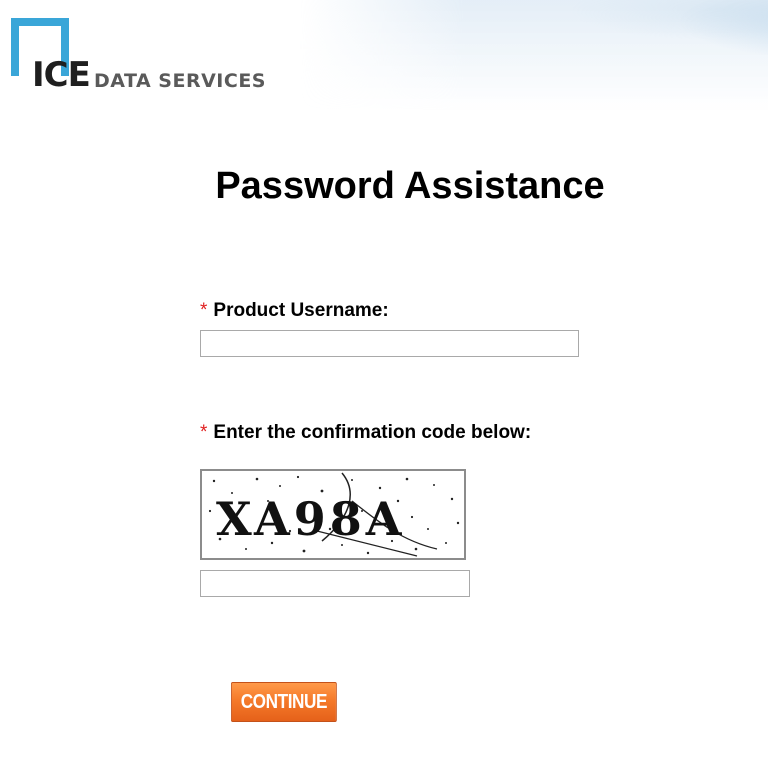 The width and height of the screenshot is (768, 768). I want to click on page-title: Password Assistance, so click(410, 186).